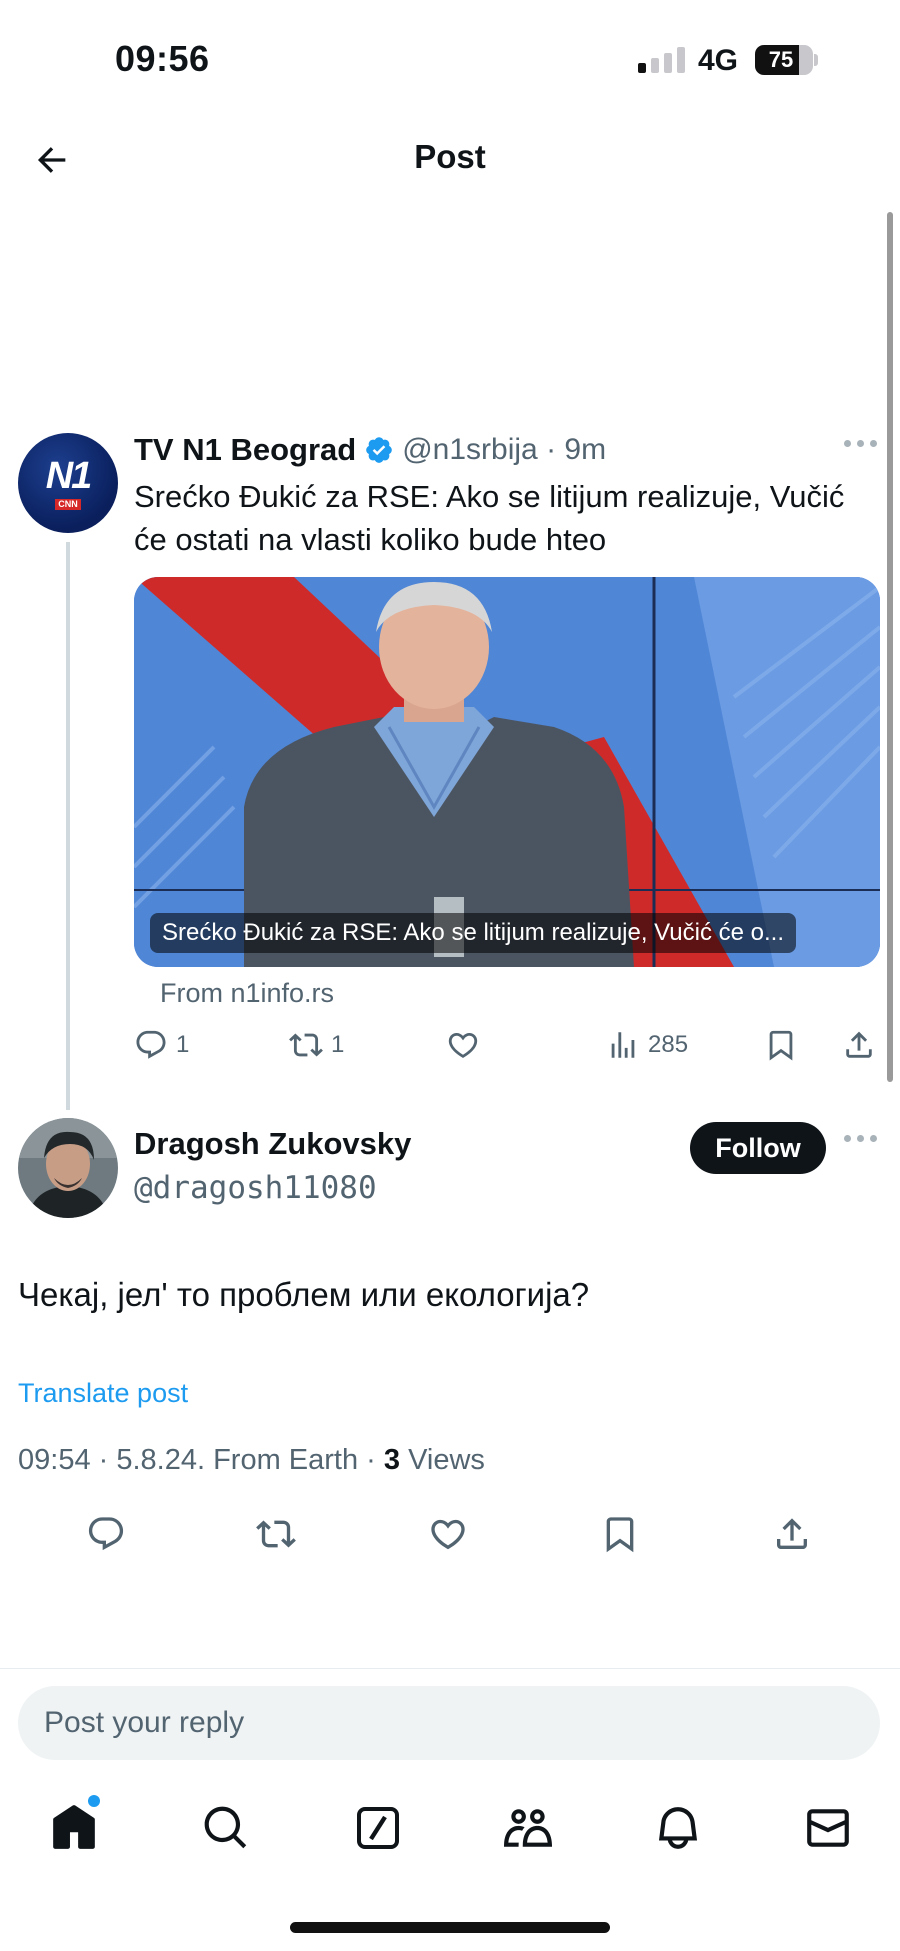 The width and height of the screenshot is (900, 1951). Describe the element at coordinates (623, 1045) in the screenshot. I see `analytics-icon` at that location.